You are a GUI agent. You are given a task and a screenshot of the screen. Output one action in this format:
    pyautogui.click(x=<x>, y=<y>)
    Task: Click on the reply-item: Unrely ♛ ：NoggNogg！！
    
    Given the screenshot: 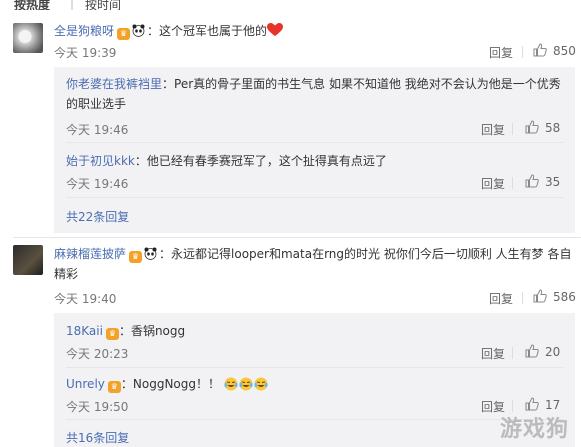 What is the action you would take?
    pyautogui.click(x=167, y=384)
    